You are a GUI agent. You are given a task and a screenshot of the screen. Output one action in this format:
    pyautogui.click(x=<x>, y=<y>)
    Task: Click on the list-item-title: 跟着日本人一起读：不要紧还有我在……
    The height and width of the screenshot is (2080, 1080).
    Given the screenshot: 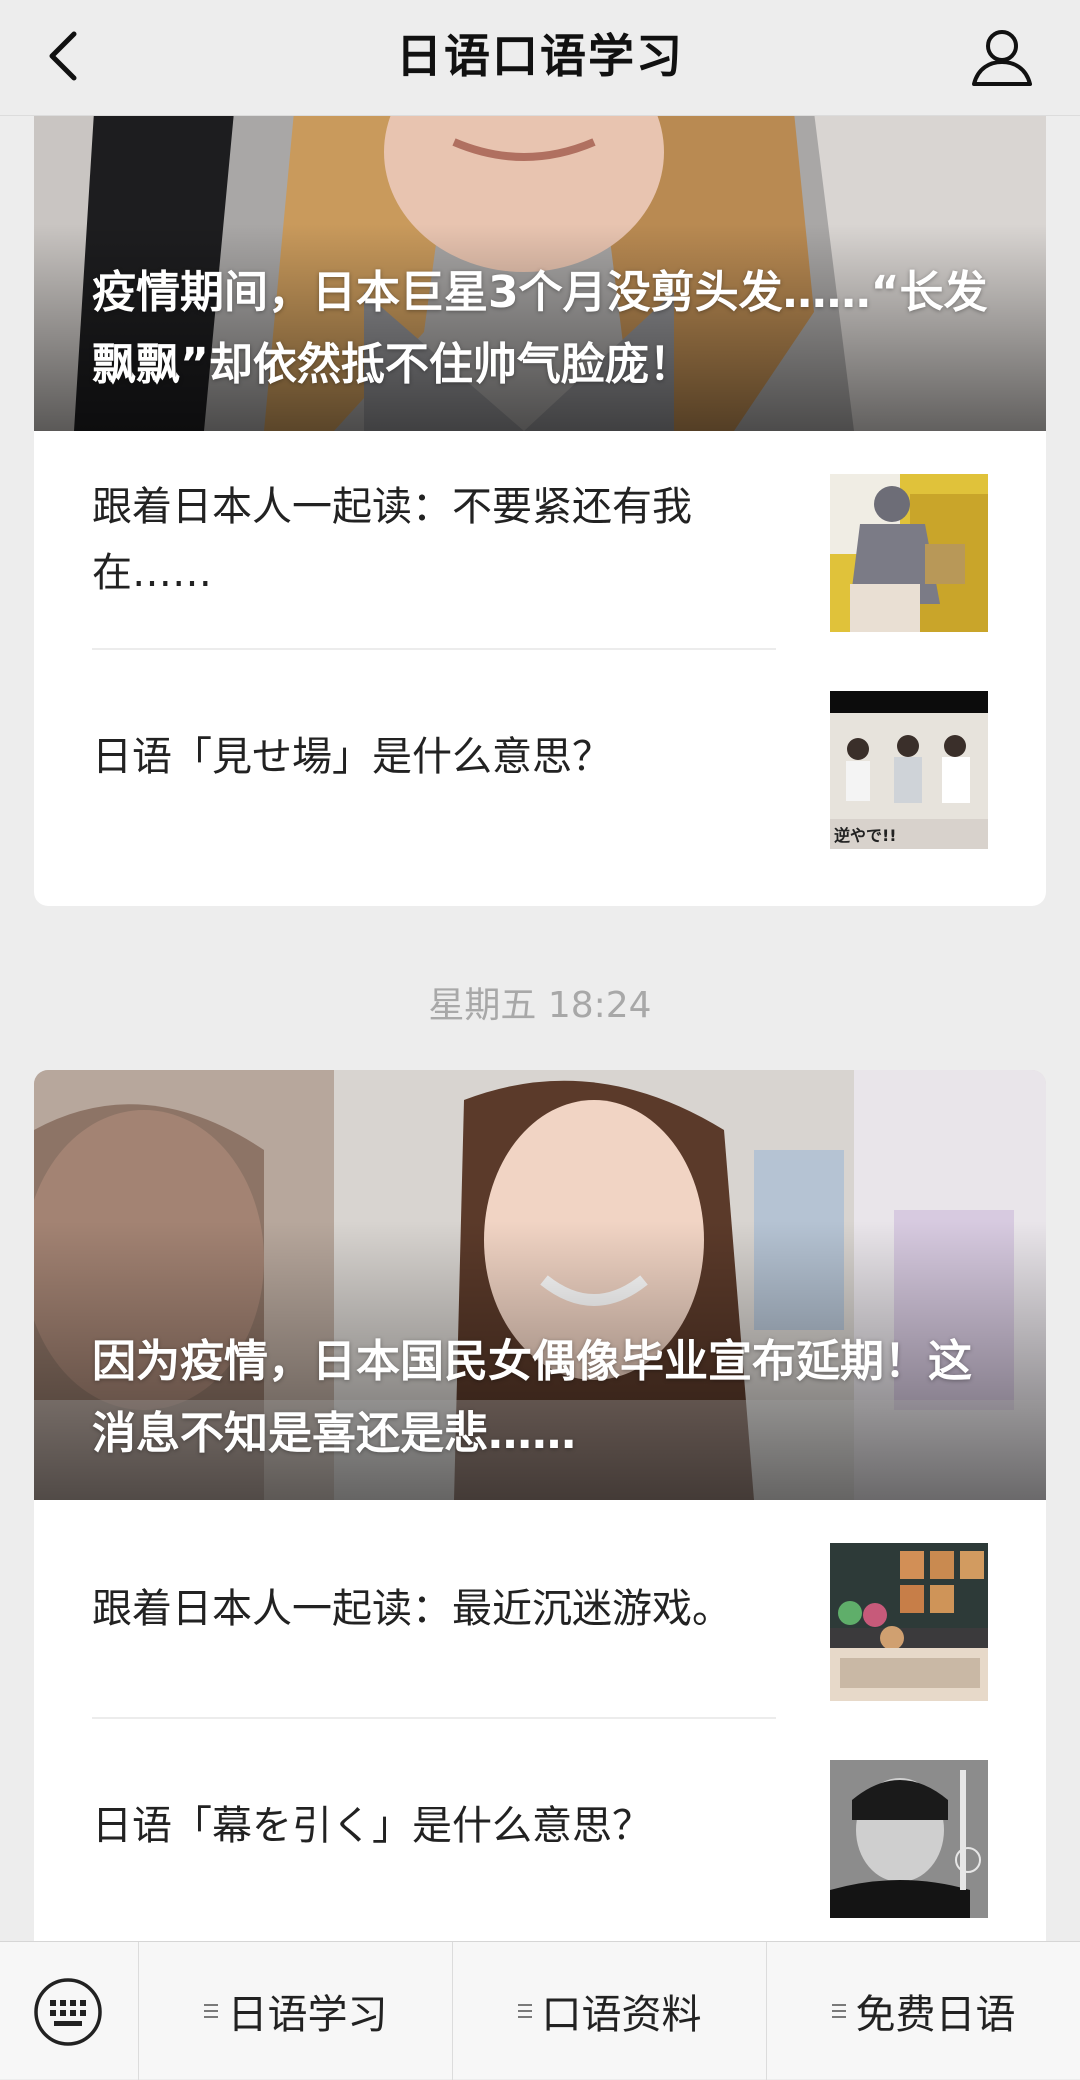 What is the action you would take?
    pyautogui.click(x=392, y=539)
    